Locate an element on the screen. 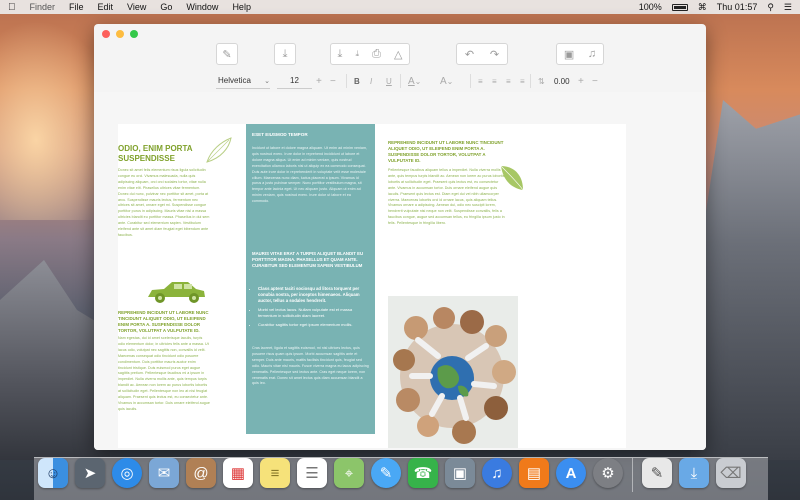 The height and width of the screenshot is (500, 800). export-group: ⤓ ⤓ ⎙ △ is located at coordinates (370, 54).